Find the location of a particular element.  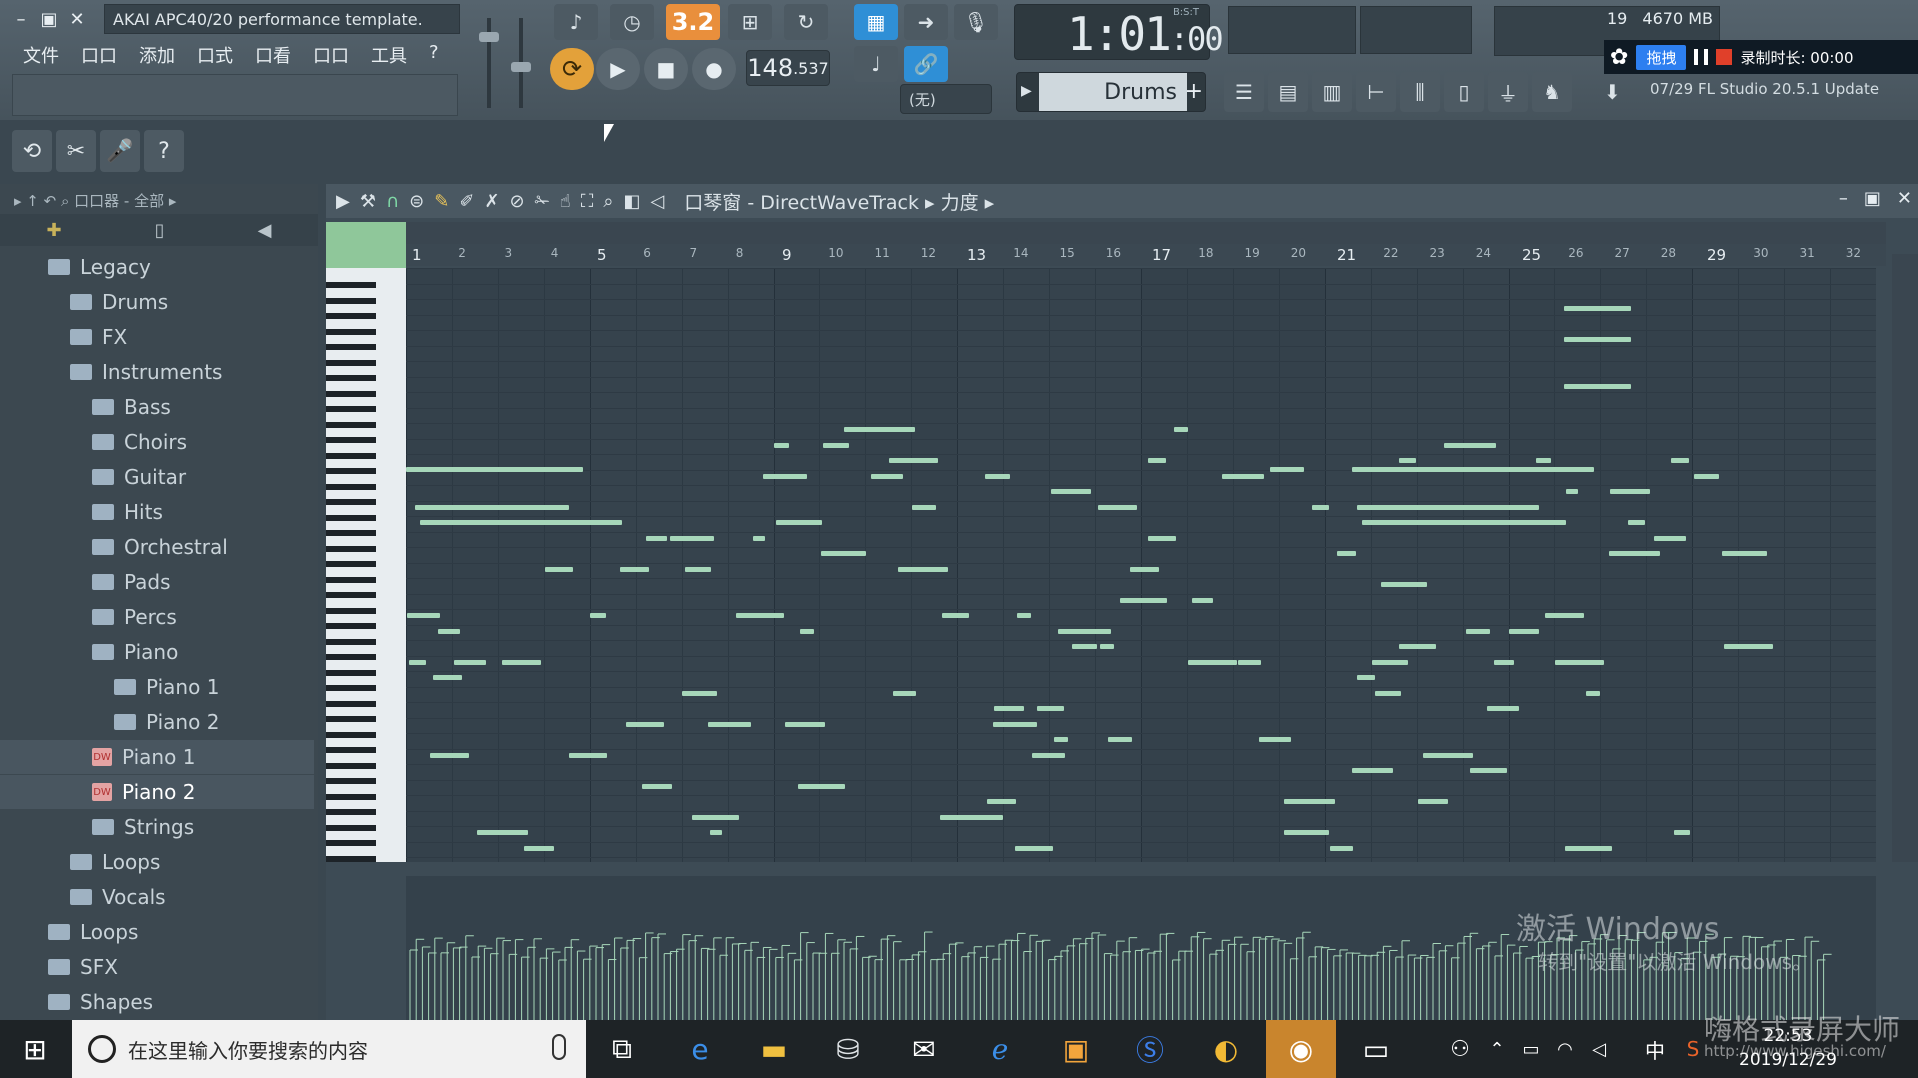

pattern-name: Drums is located at coordinates (1113, 92).